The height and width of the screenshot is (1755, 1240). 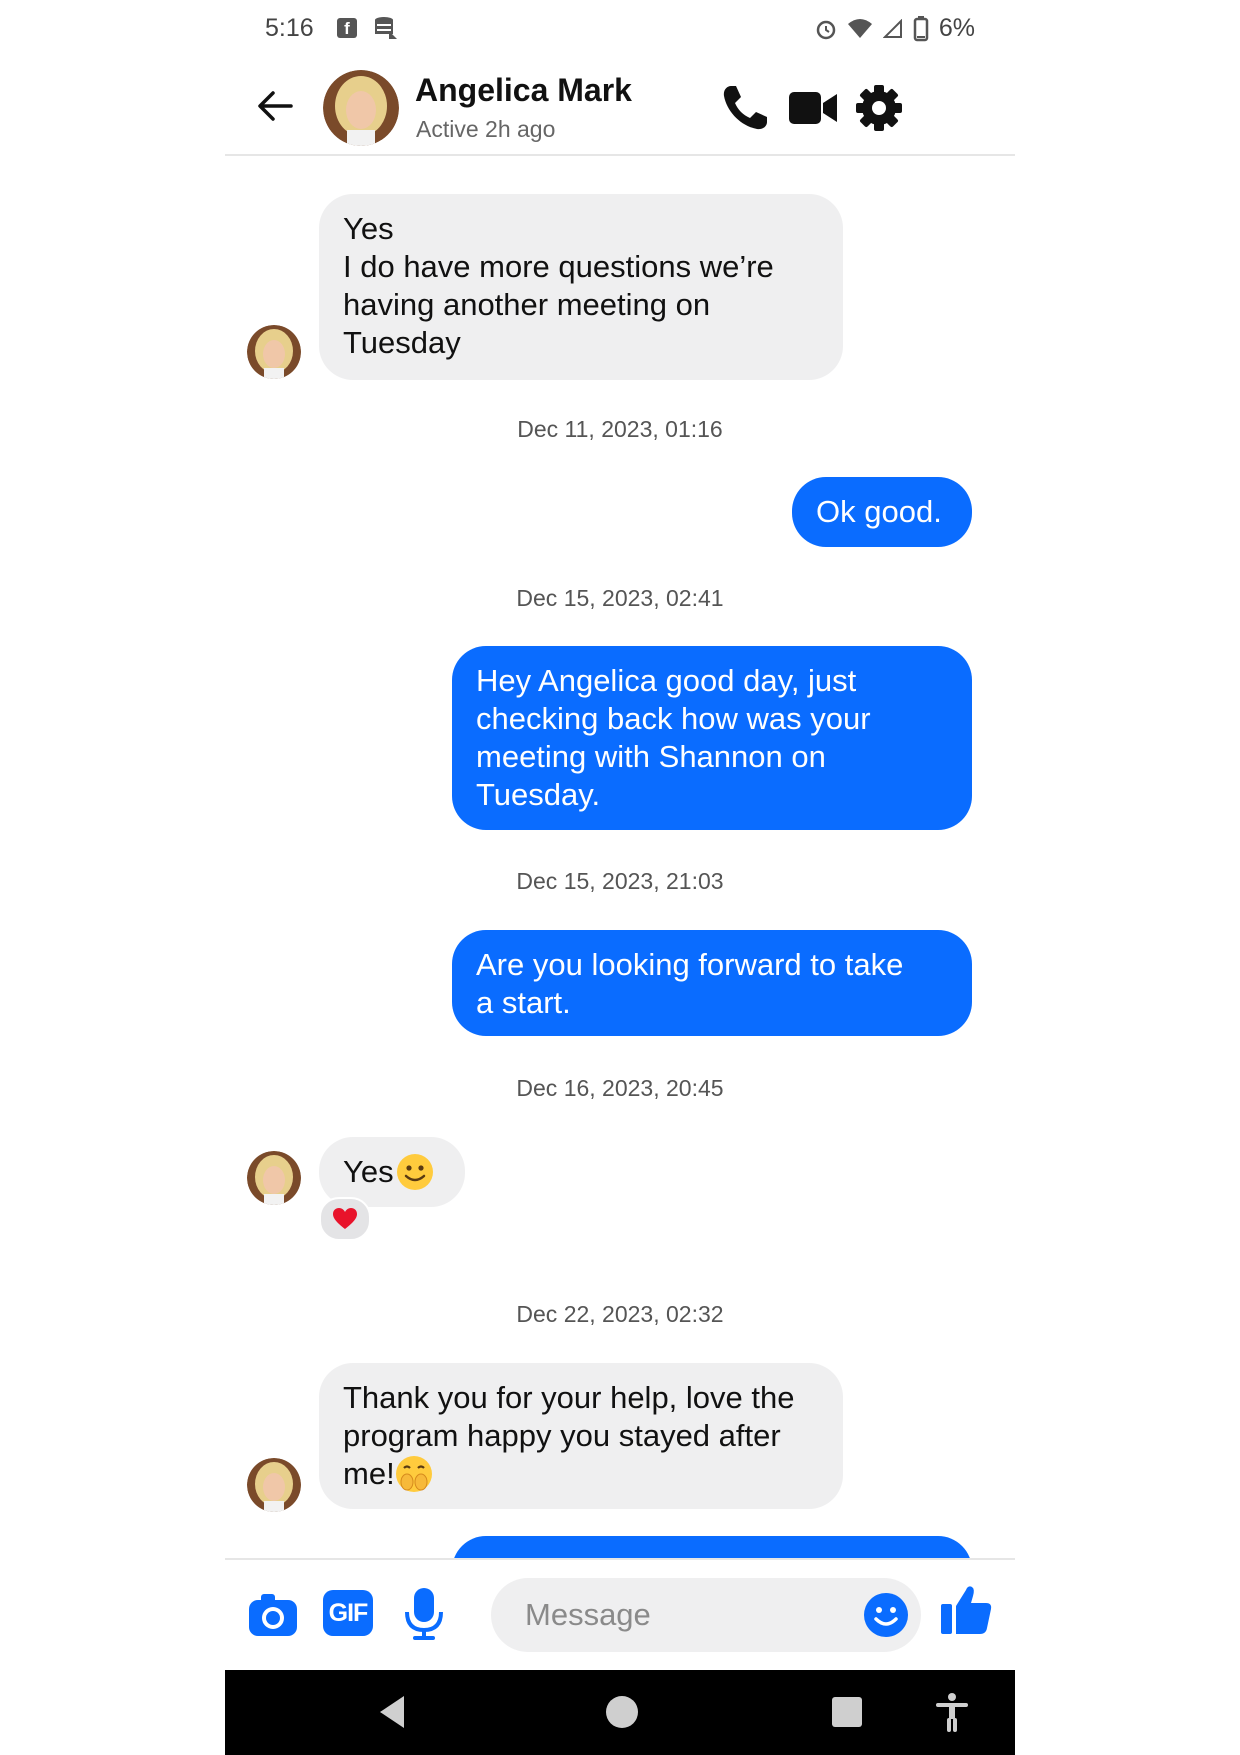 I want to click on video-call-icon, so click(x=813, y=108).